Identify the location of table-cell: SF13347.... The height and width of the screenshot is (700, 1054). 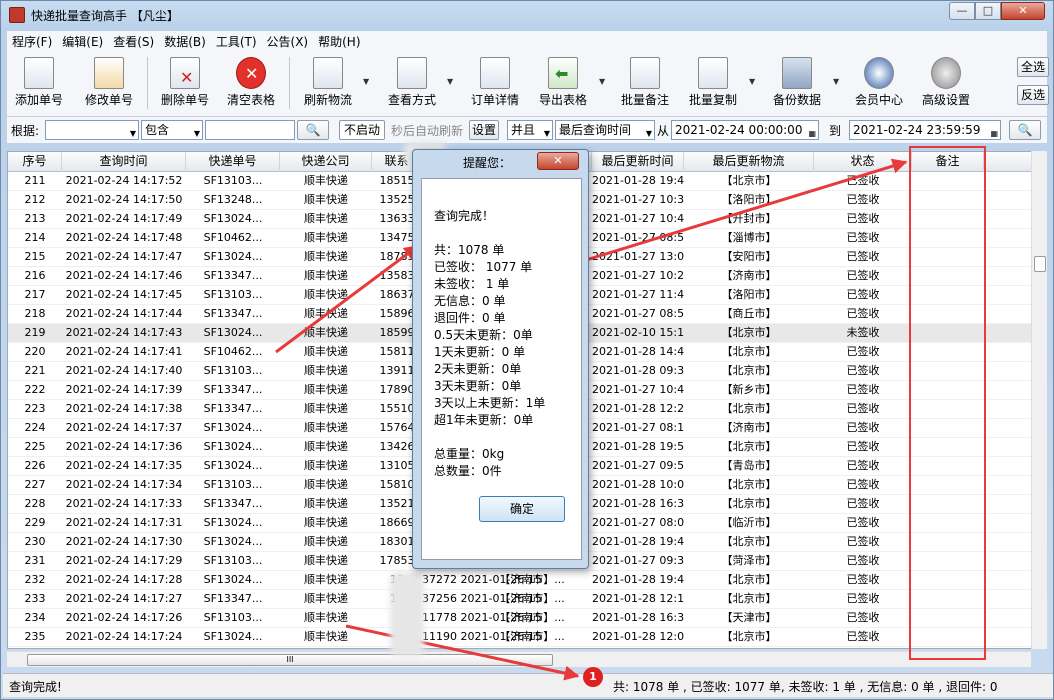
(233, 598).